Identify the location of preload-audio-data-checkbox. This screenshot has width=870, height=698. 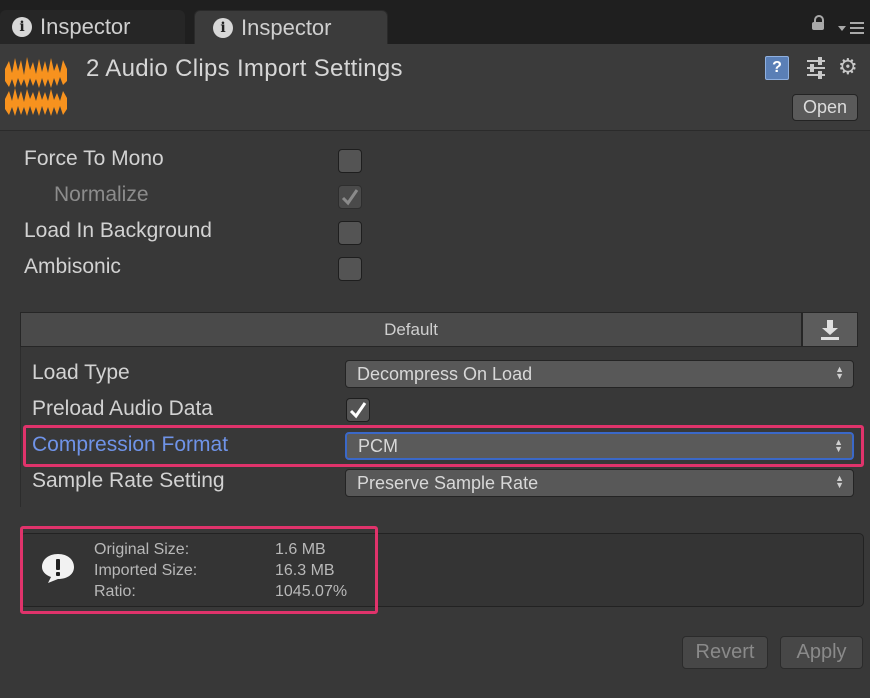
(358, 410).